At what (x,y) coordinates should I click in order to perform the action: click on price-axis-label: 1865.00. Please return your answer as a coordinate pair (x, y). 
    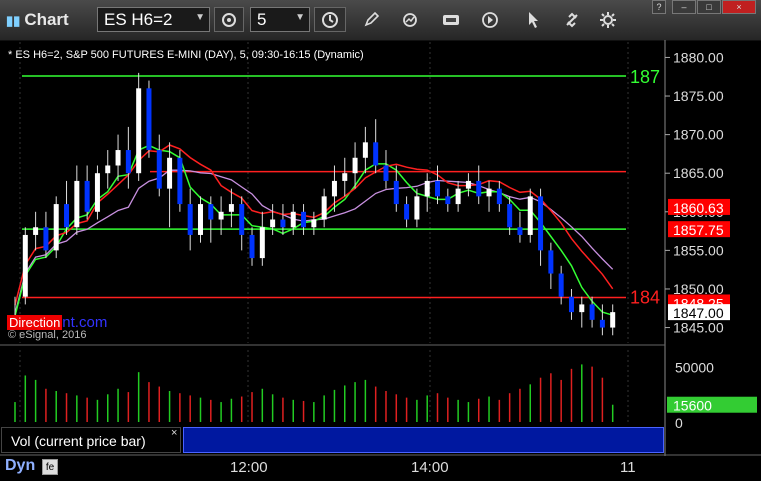
    Looking at the image, I should click on (698, 173).